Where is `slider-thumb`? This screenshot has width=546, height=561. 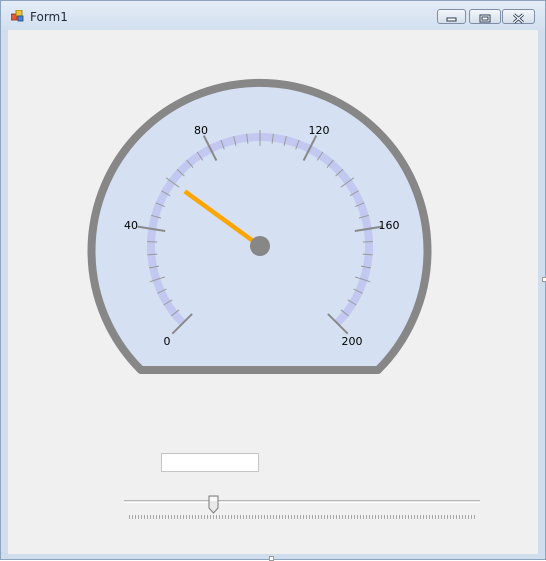 slider-thumb is located at coordinates (213, 504).